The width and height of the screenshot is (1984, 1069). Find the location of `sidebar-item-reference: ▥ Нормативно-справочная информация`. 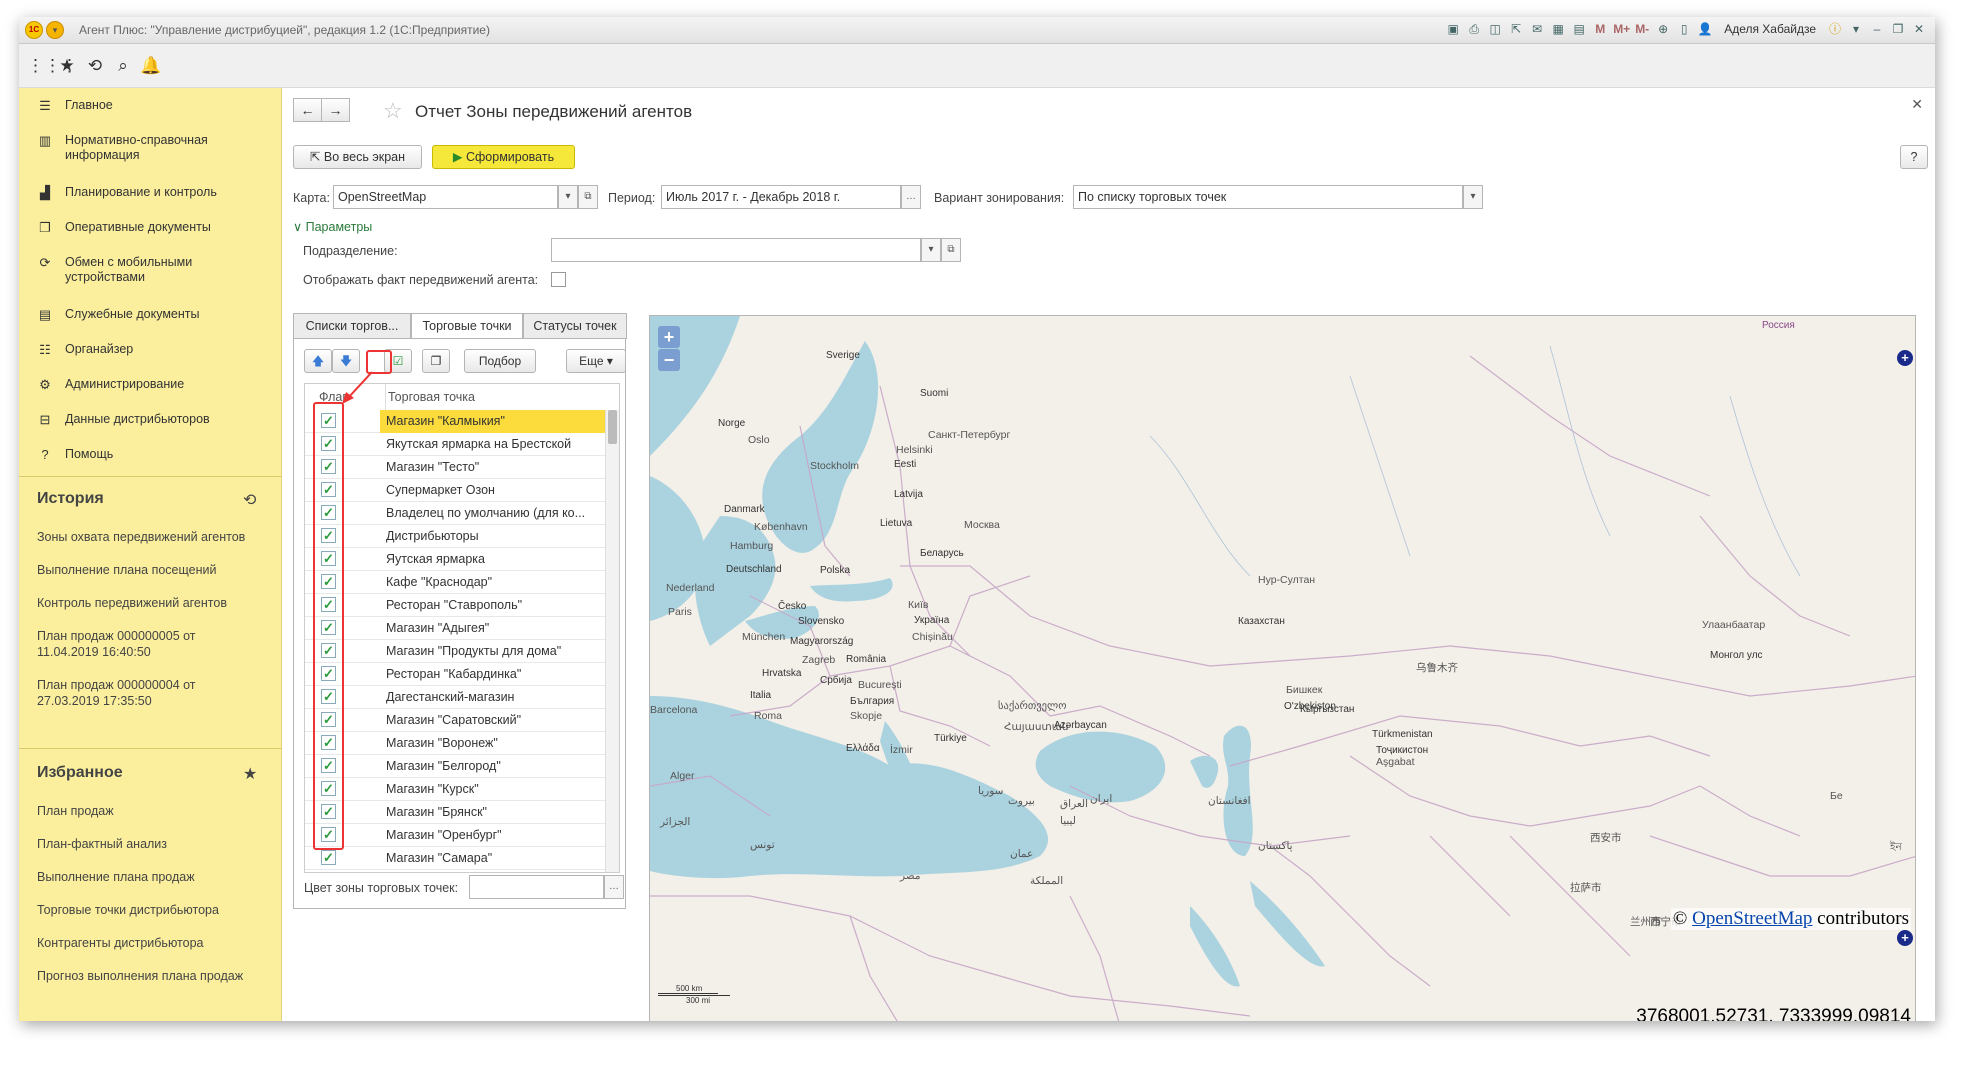

sidebar-item-reference: ▥ Нормативно-справочная информация is located at coordinates (150, 148).